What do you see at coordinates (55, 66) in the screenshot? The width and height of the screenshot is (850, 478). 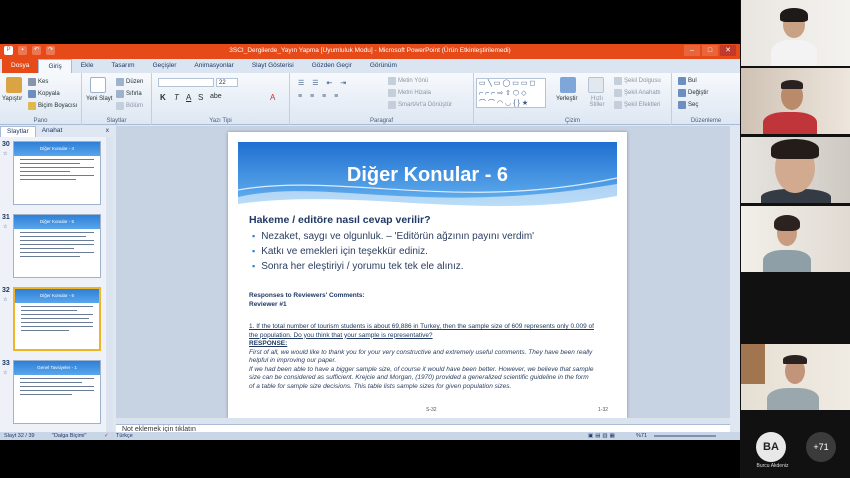 I see `tab-home: Giriş` at bounding box center [55, 66].